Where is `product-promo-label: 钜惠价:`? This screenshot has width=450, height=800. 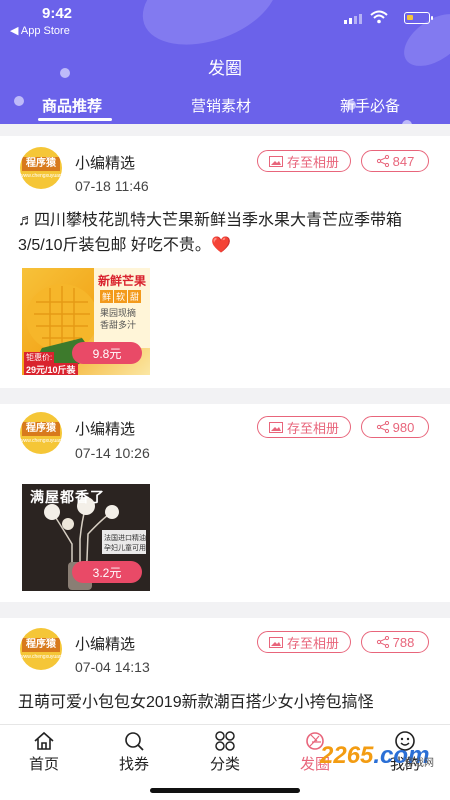 product-promo-label: 钜惠价: is located at coordinates (39, 357).